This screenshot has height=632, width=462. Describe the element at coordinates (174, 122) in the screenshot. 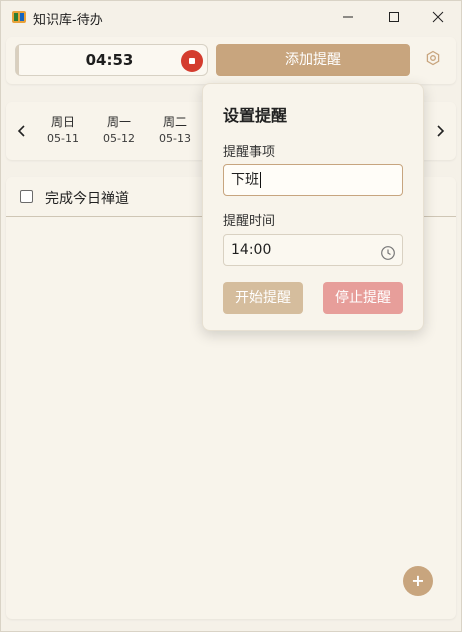

I see `day-name: 周二` at that location.